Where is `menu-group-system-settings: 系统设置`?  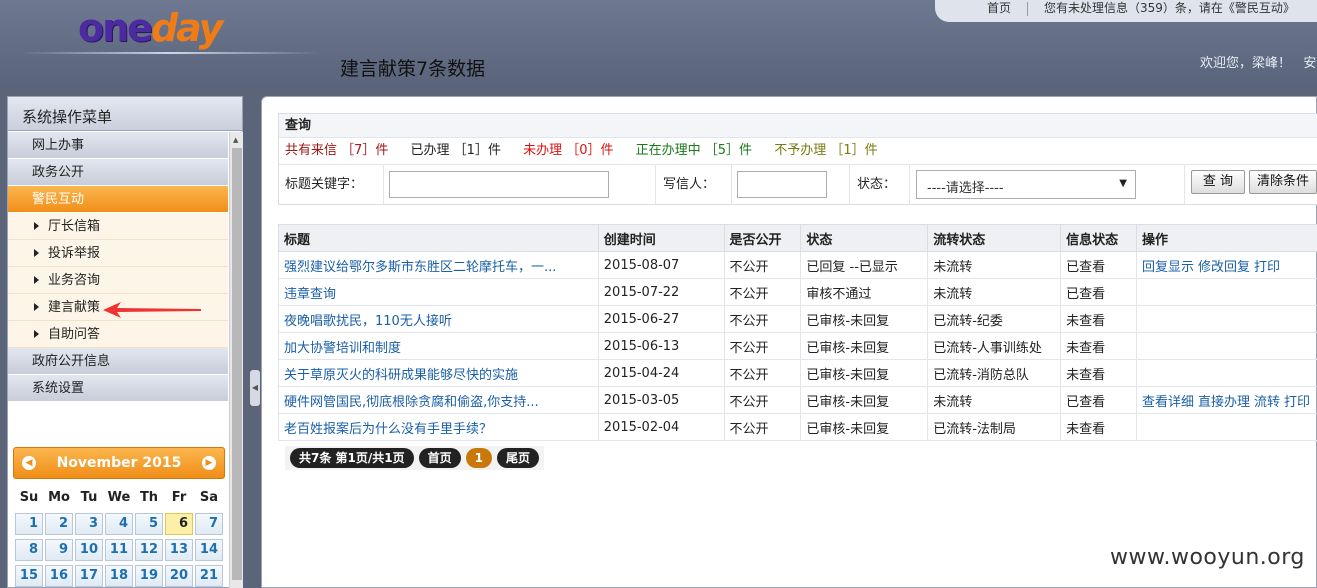 menu-group-system-settings: 系统设置 is located at coordinates (118, 388).